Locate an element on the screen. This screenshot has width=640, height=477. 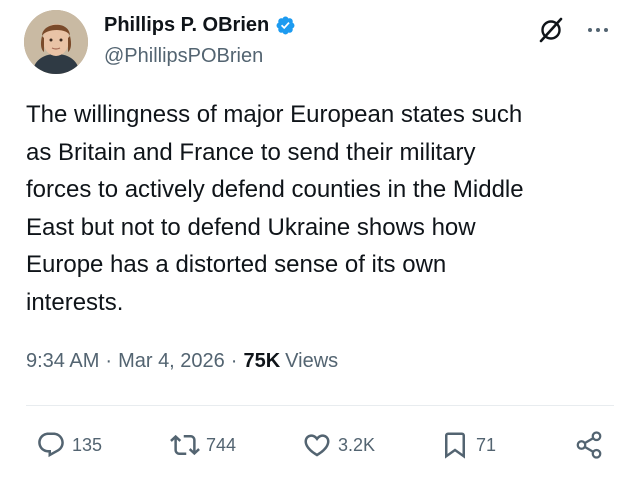
author-name-row: Phillips P. OBrien is located at coordinates (200, 25).